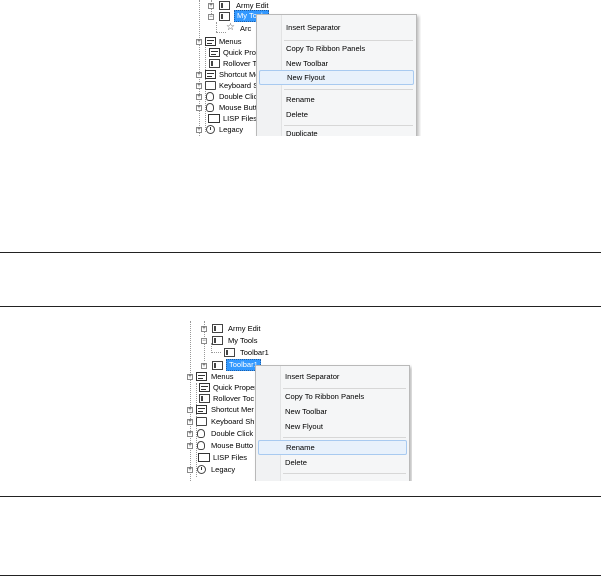  I want to click on tree-item-label: Keyboard Sh, so click(233, 421).